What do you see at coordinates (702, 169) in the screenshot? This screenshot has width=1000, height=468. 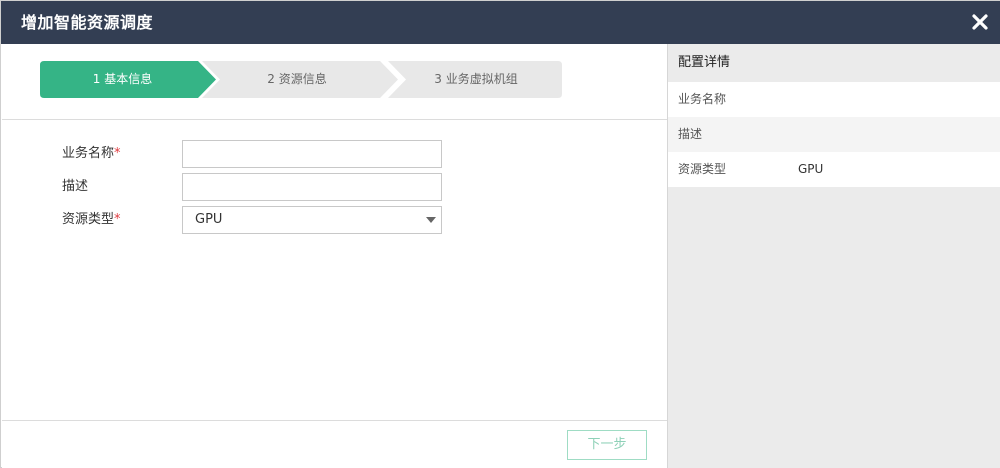 I see `detail-key: 资源类型` at bounding box center [702, 169].